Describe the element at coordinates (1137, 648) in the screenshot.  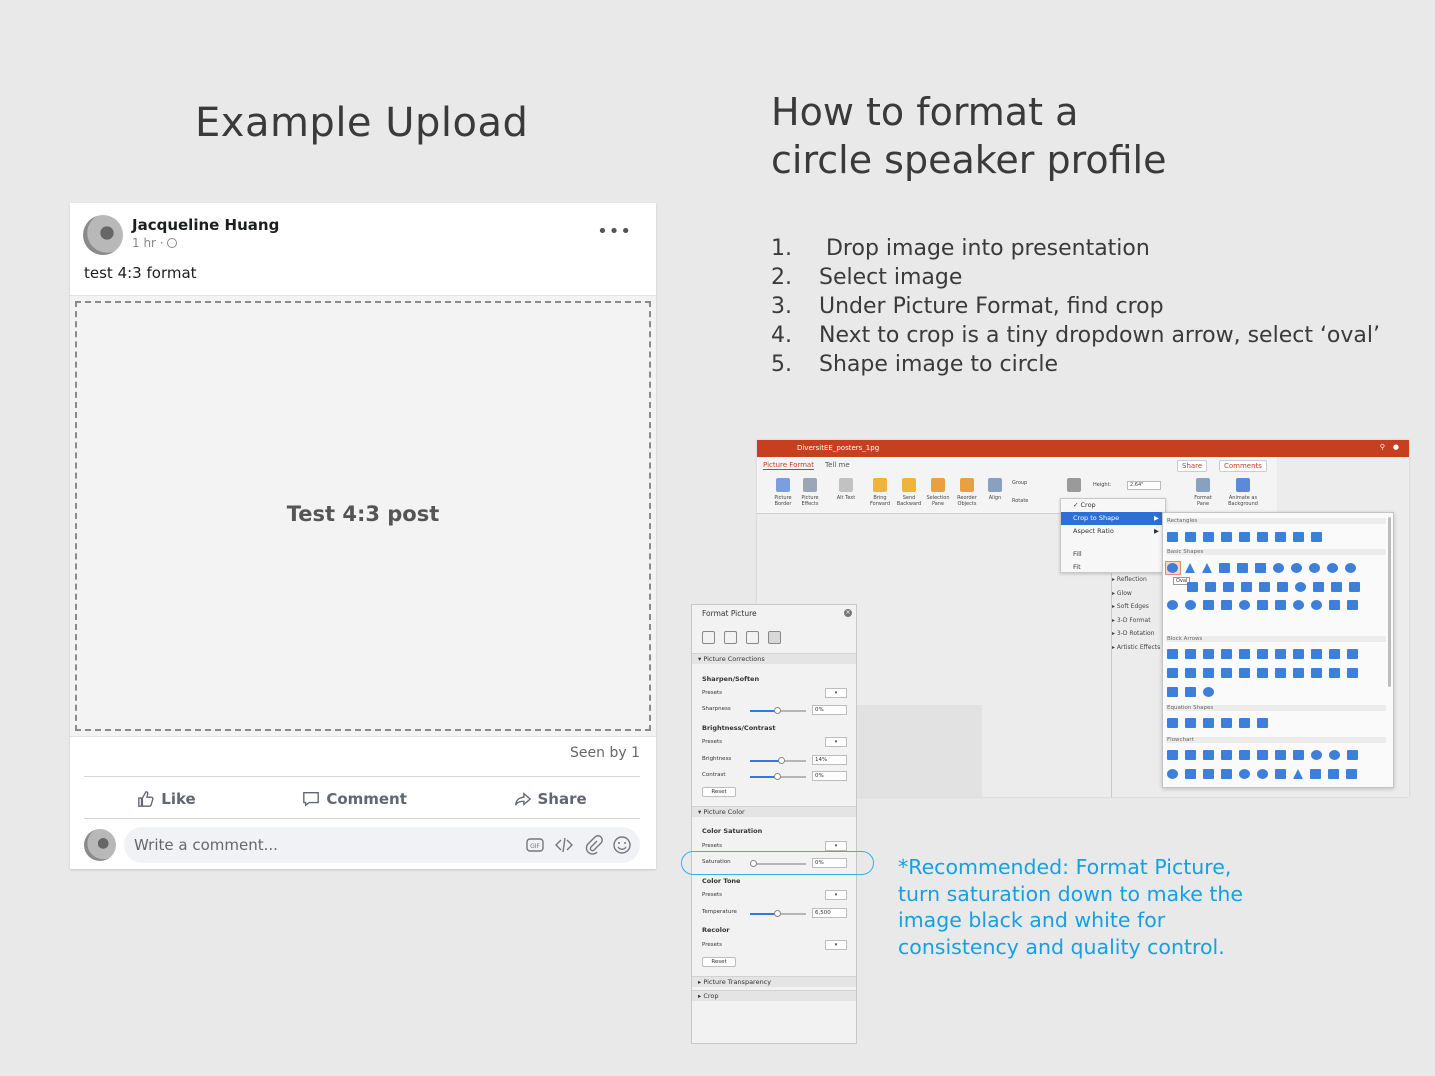
I see `menu-item-artistic-effects: ▸ Artistic Effects` at that location.